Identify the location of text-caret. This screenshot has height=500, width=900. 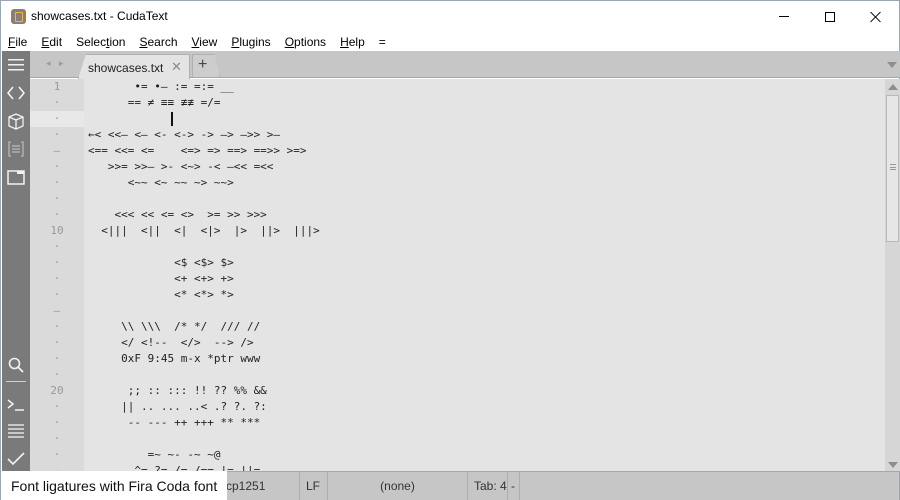
(172, 119).